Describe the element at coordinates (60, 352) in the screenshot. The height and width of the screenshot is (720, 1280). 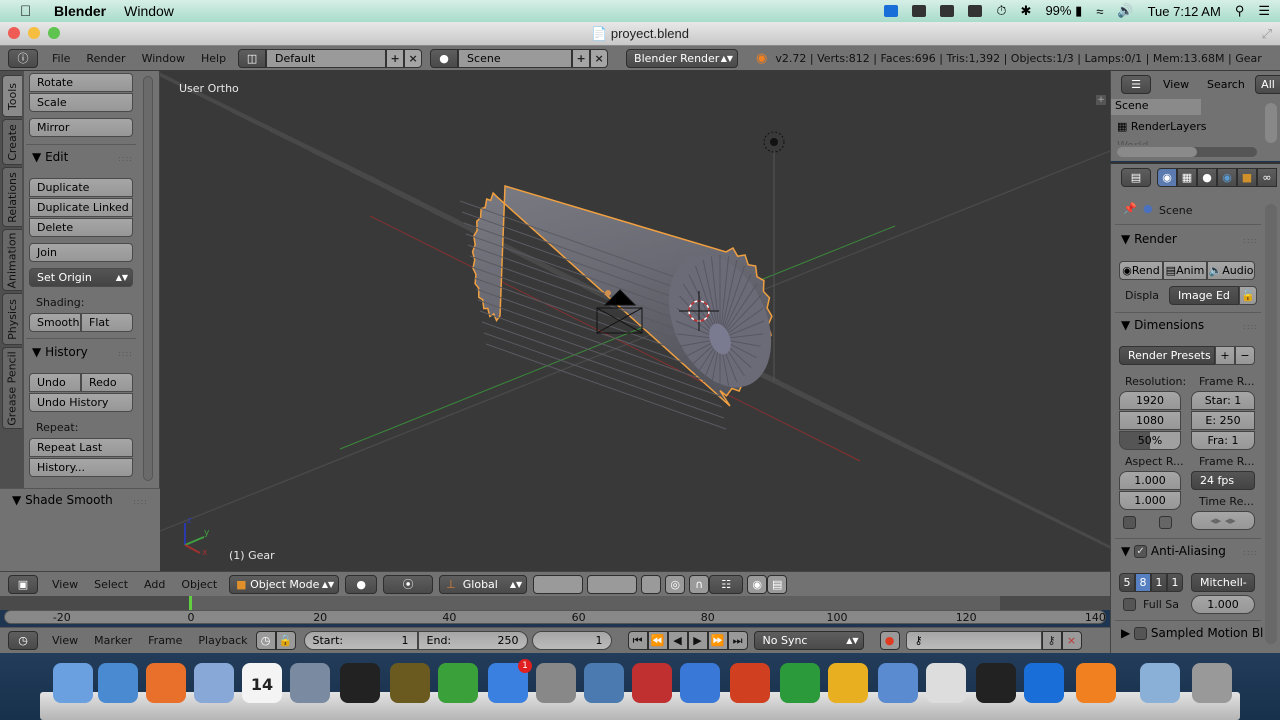
I see `history-panel-header: ▼ History` at that location.